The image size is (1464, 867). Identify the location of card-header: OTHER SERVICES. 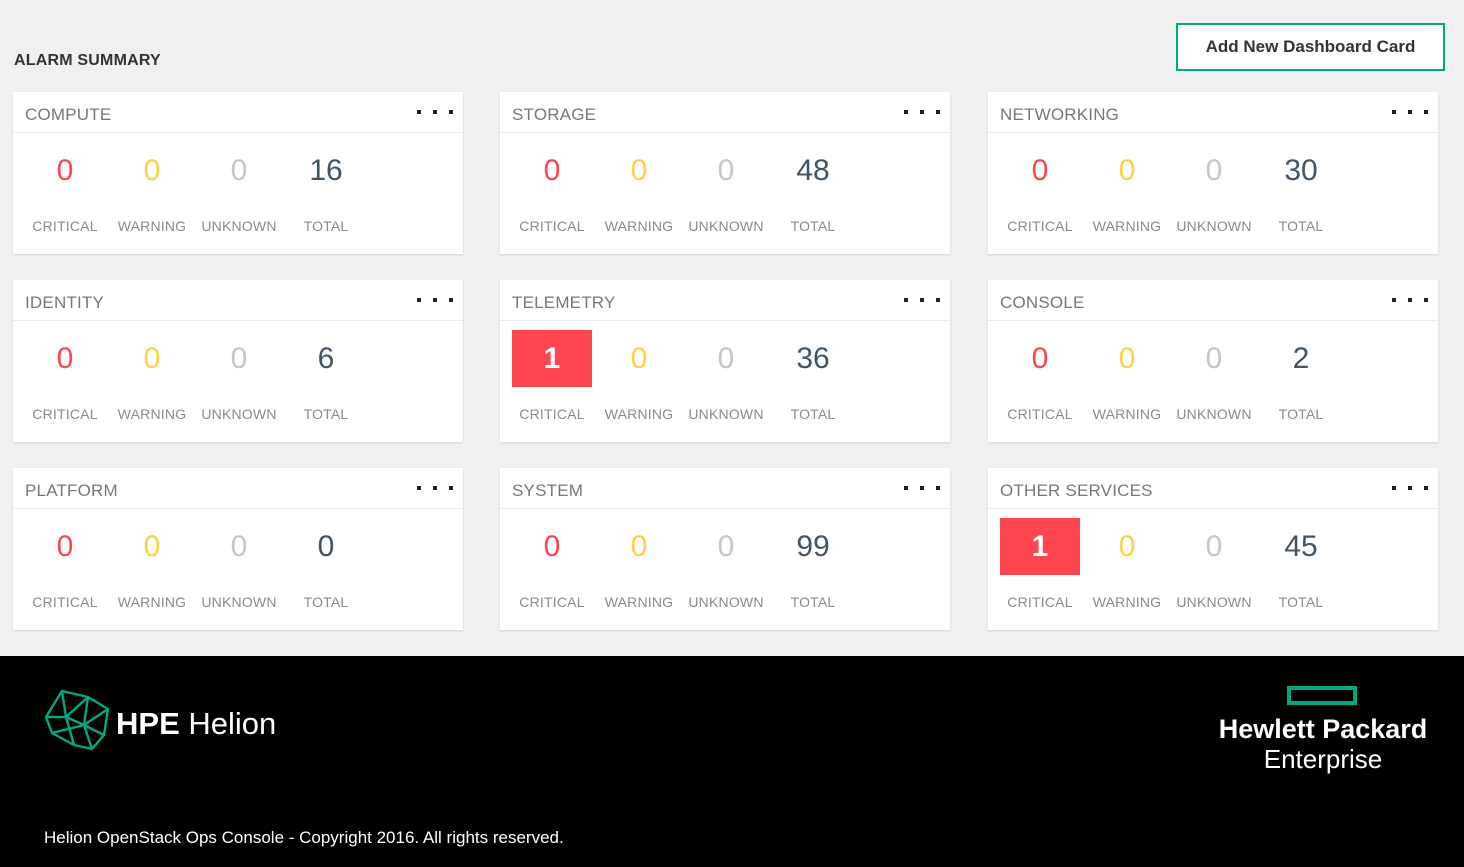
(1213, 488).